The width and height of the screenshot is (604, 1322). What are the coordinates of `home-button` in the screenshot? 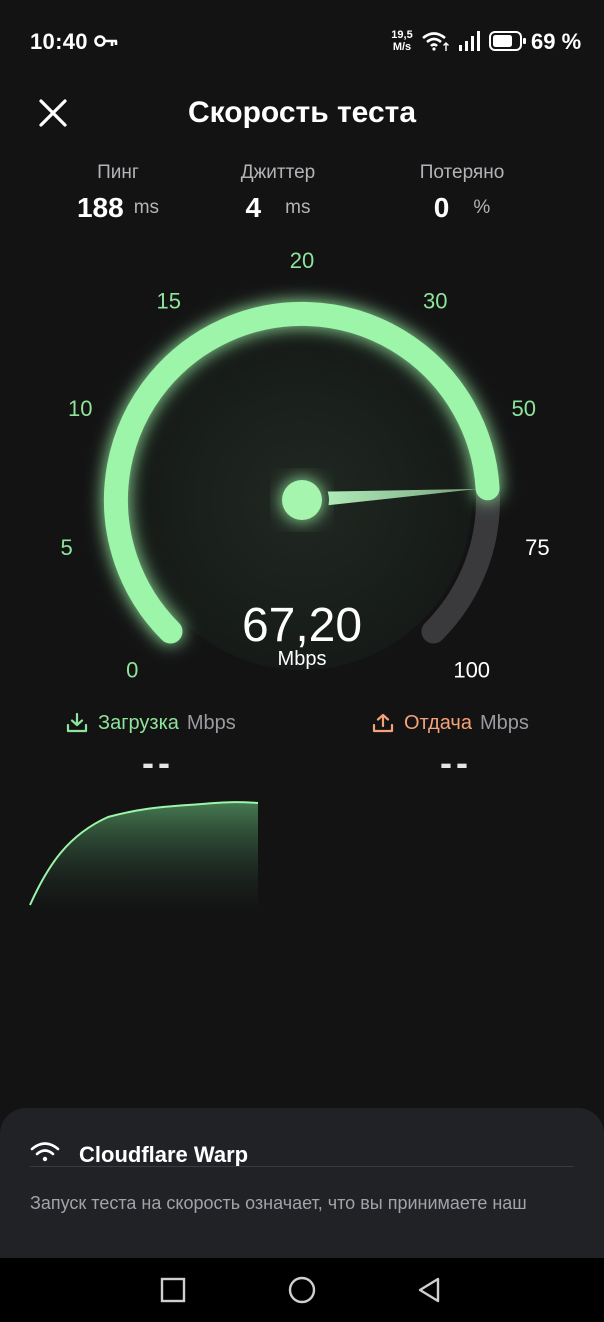 It's located at (302, 1290).